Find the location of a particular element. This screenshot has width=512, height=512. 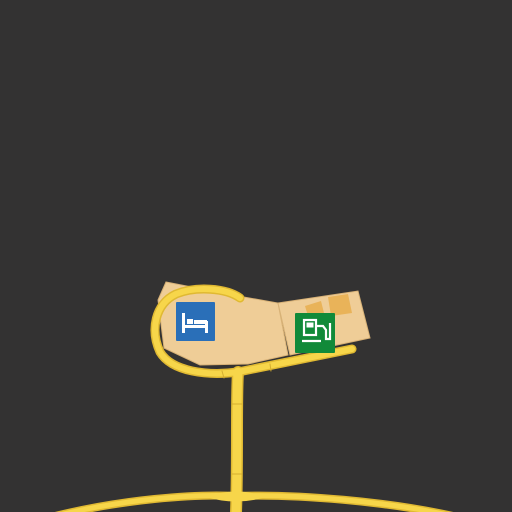

poi-hotel is located at coordinates (195, 321).